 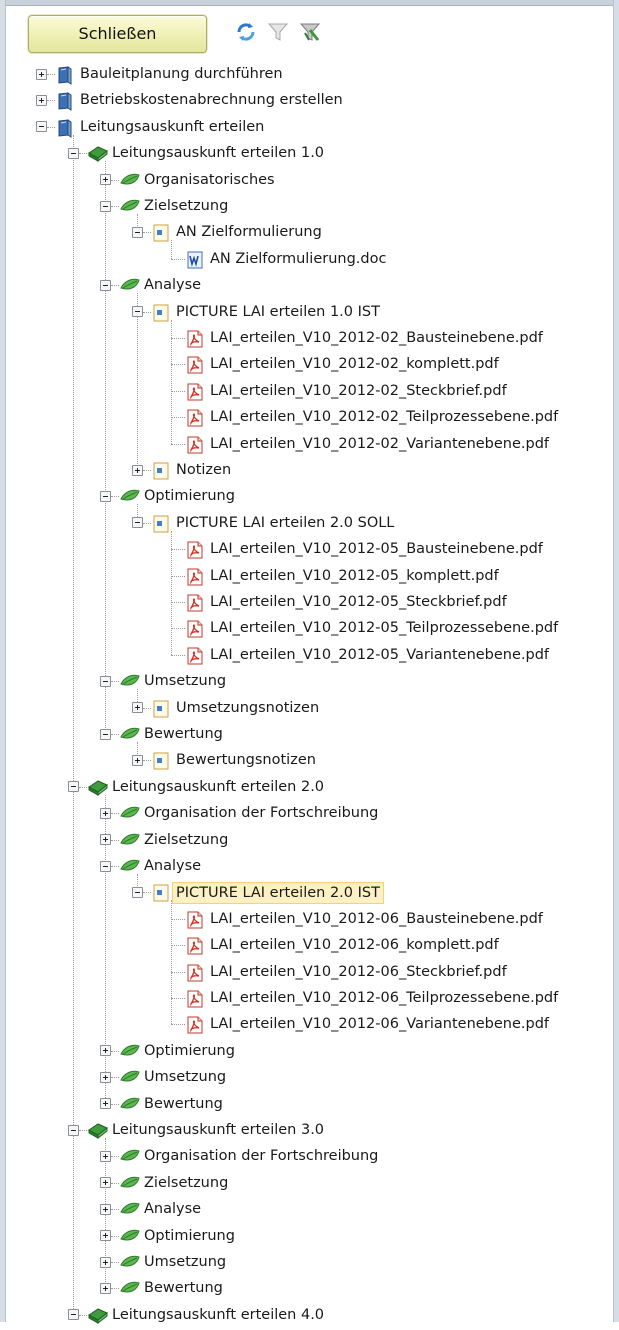 I want to click on tree-row: PICTURE LAI erteilen 2.0 SOLL, so click(x=309, y=524).